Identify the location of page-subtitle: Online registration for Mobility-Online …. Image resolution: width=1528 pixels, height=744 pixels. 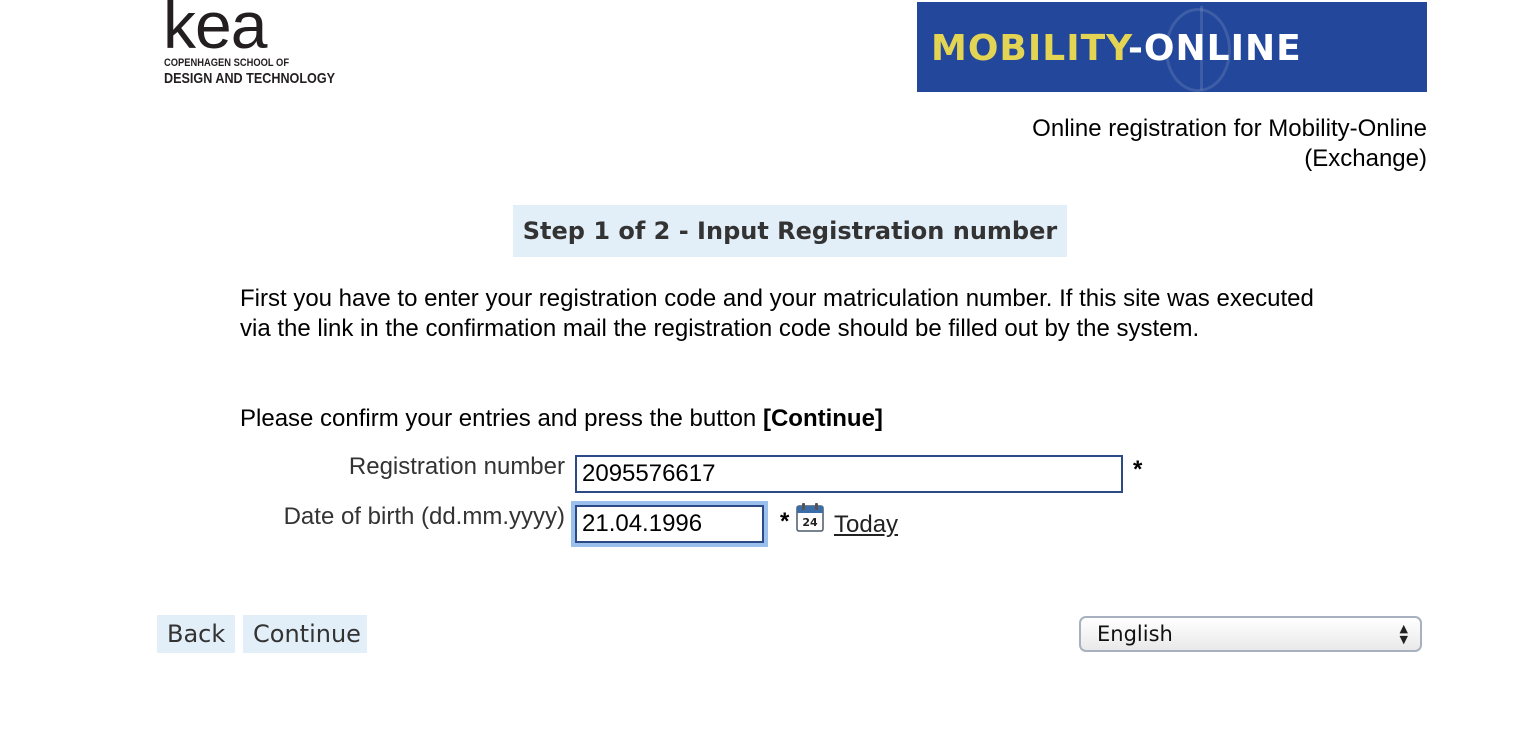
(1177, 144).